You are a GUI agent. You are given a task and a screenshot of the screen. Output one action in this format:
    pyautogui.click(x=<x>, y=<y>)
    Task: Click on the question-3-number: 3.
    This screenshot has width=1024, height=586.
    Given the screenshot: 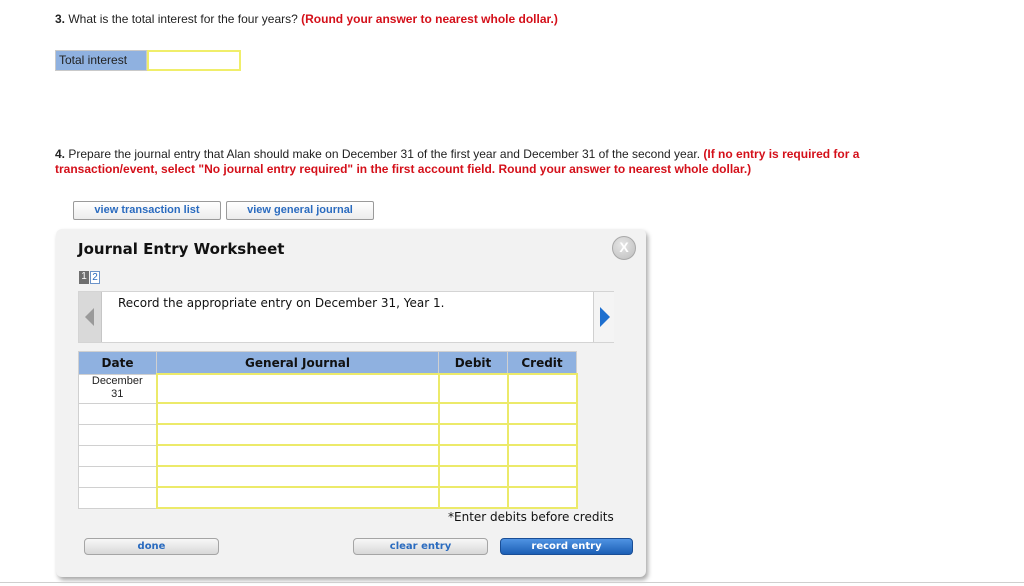 What is the action you would take?
    pyautogui.click(x=60, y=19)
    